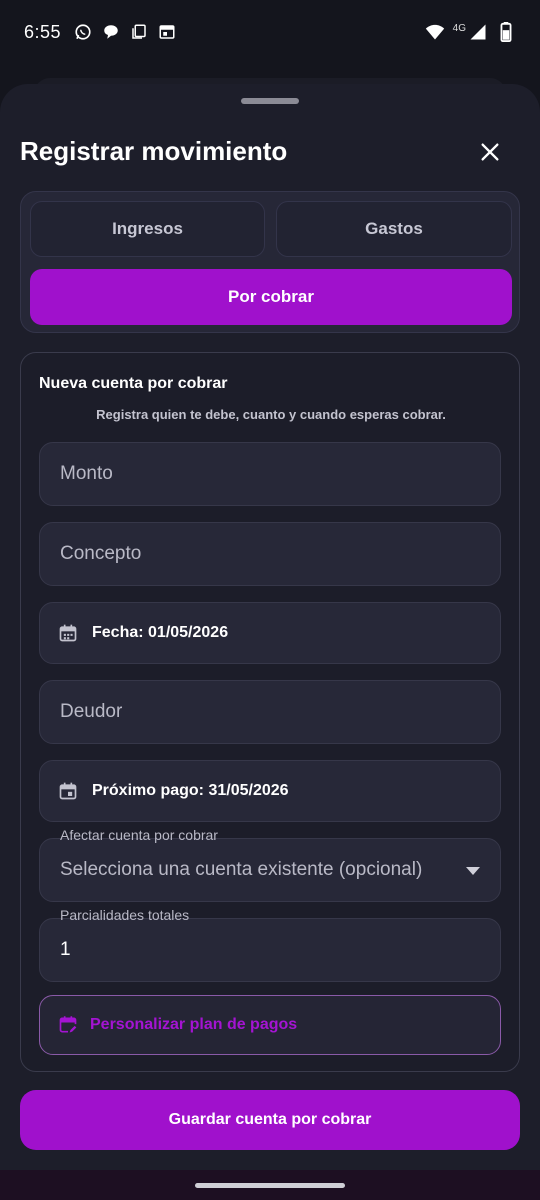 The width and height of the screenshot is (540, 1200). What do you see at coordinates (101, 553) in the screenshot?
I see `concept-placeholder: Concepto` at bounding box center [101, 553].